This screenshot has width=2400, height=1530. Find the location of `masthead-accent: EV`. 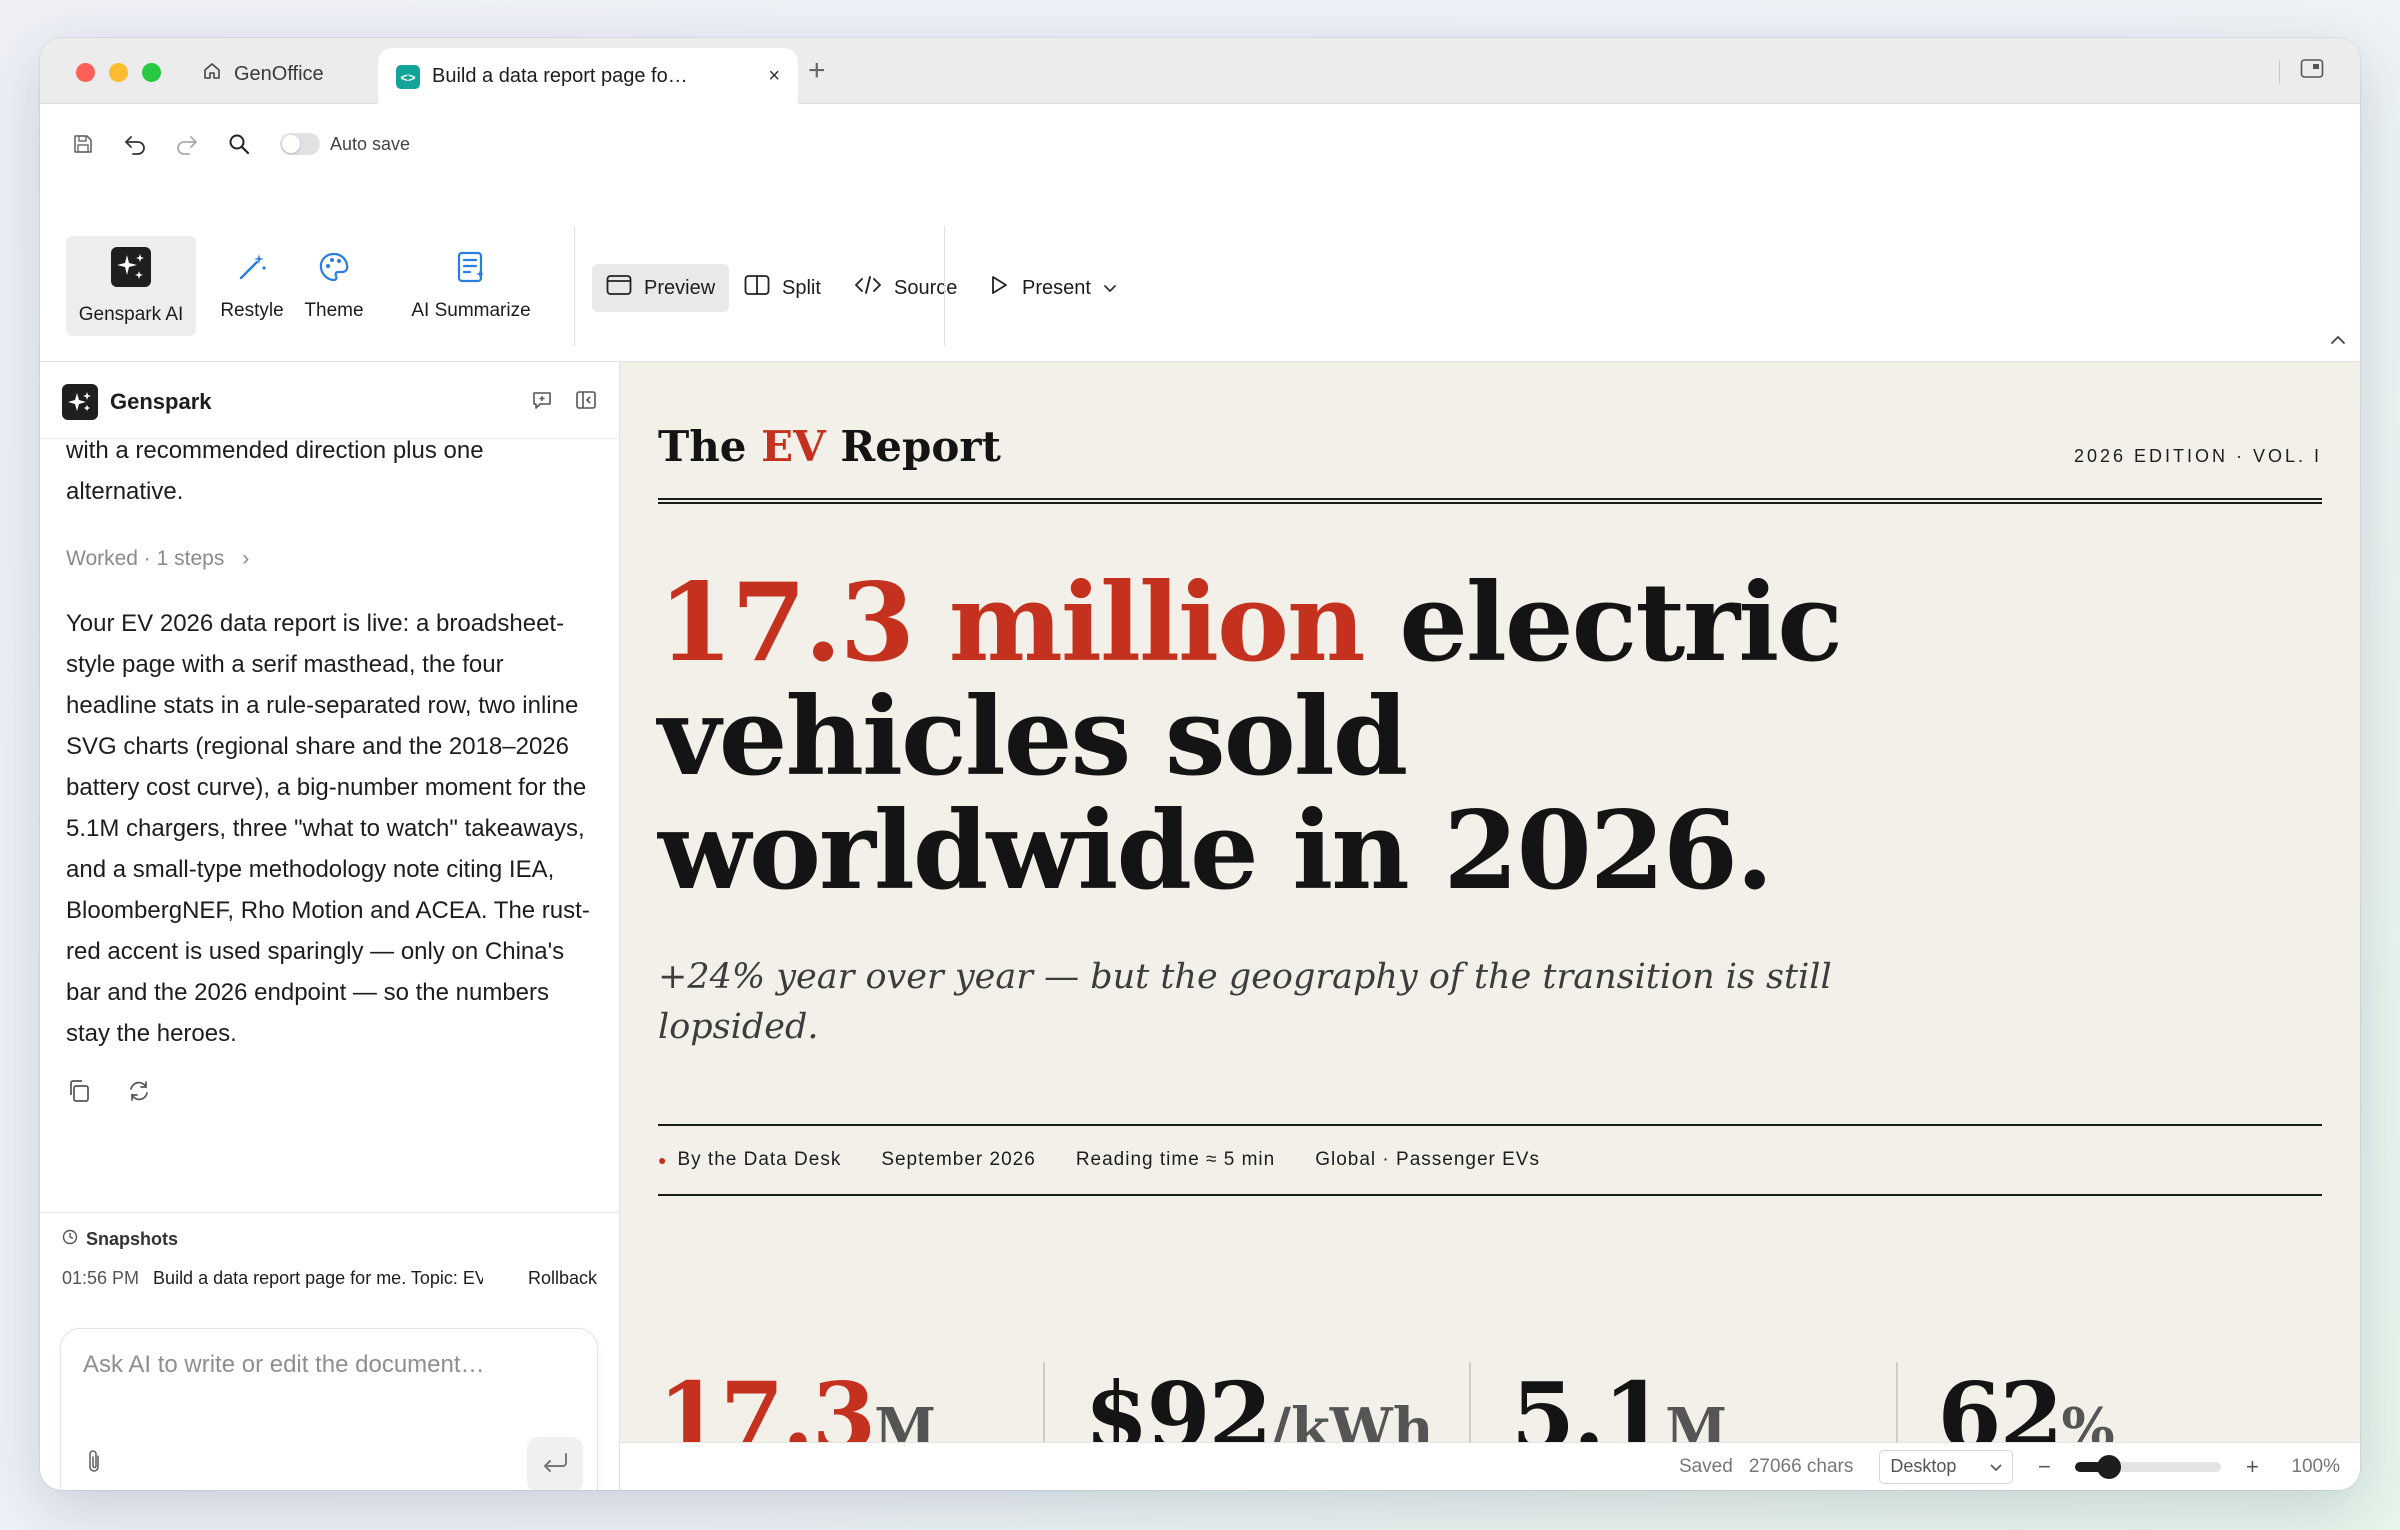

masthead-accent: EV is located at coordinates (793, 446).